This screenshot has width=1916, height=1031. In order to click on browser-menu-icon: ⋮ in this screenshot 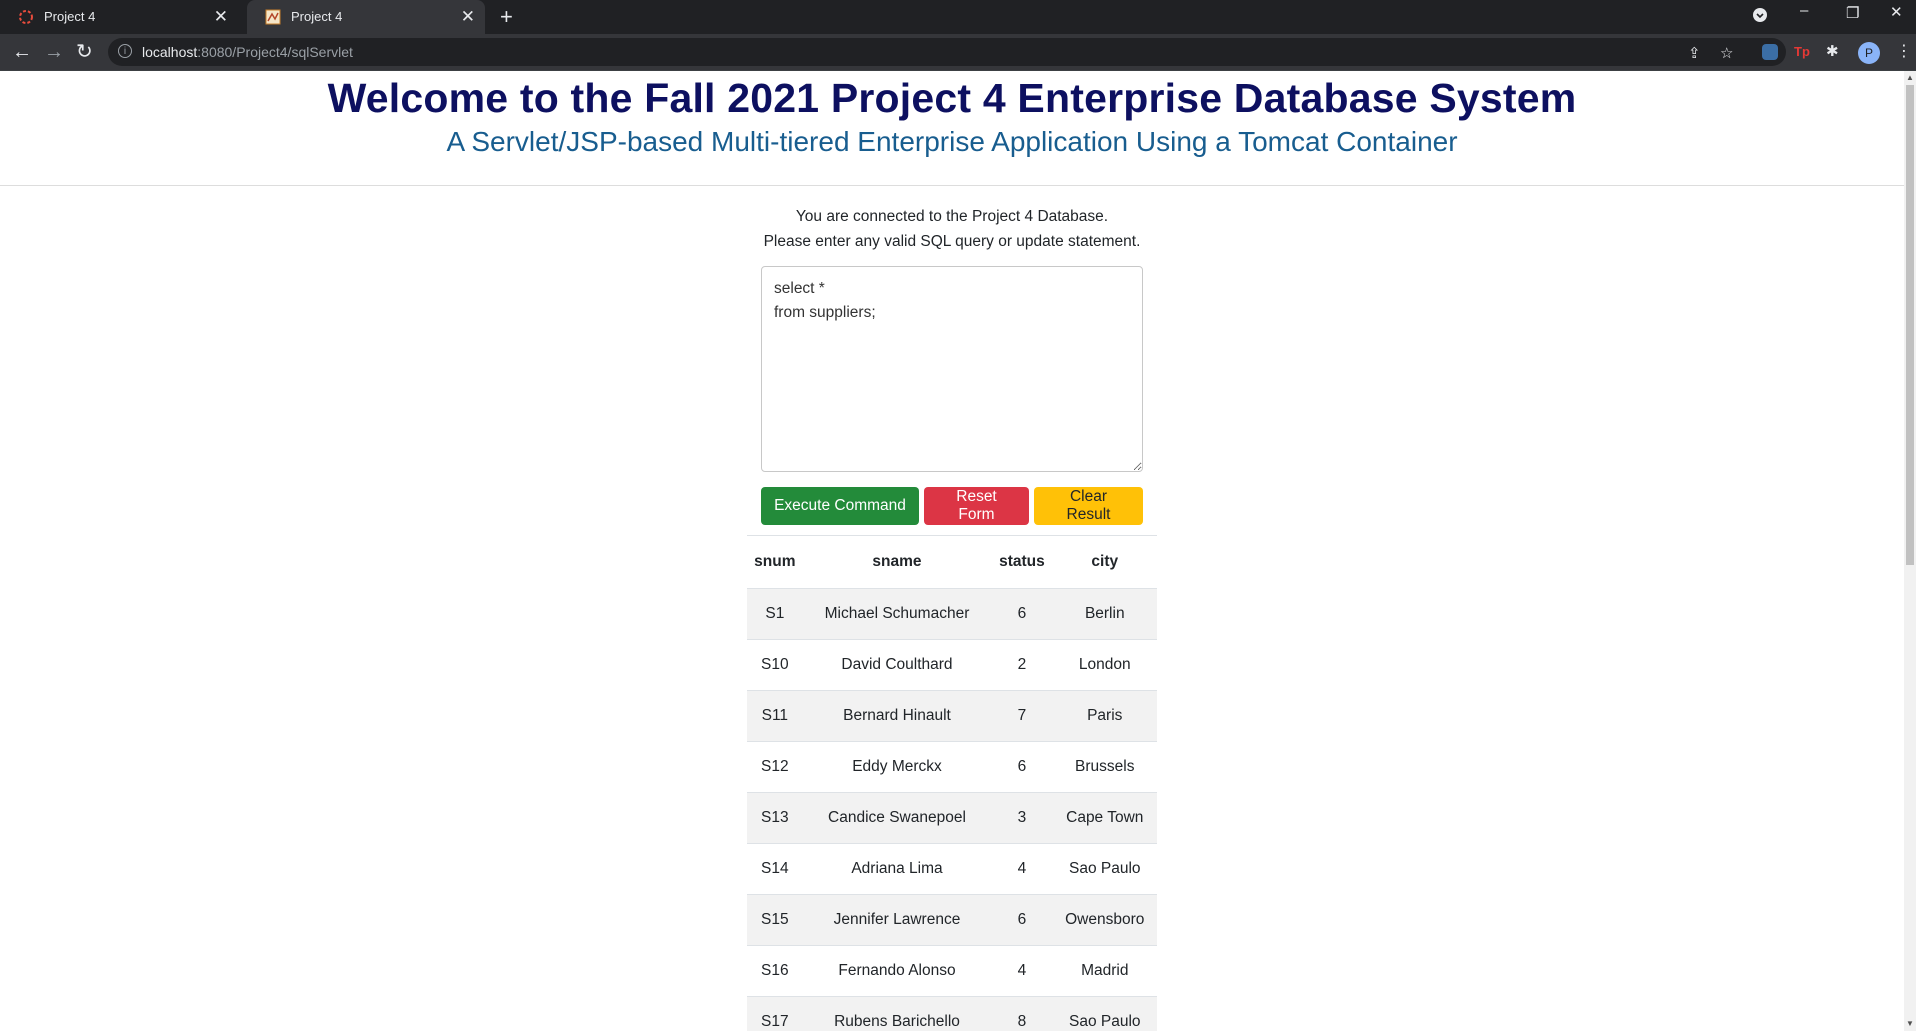, I will do `click(1904, 52)`.